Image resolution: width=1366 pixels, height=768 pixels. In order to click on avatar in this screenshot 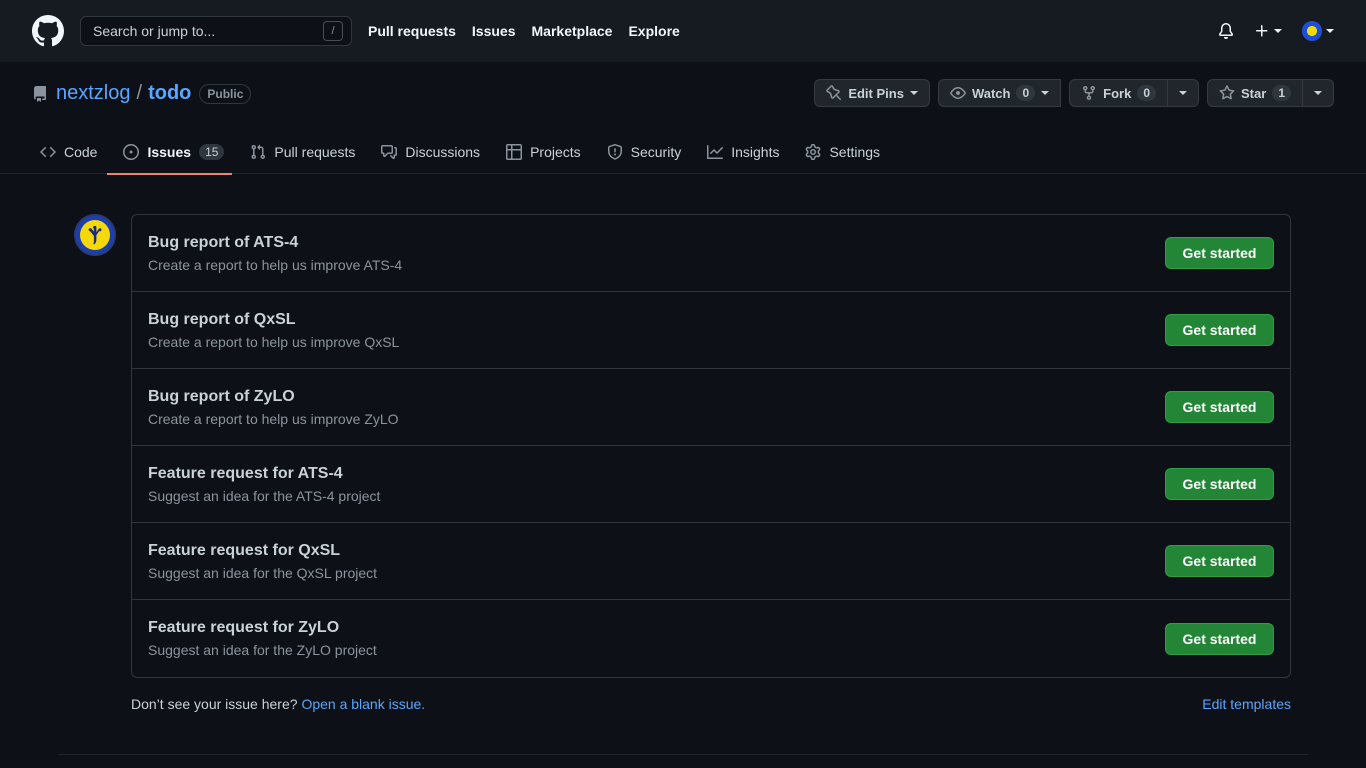, I will do `click(1312, 31)`.